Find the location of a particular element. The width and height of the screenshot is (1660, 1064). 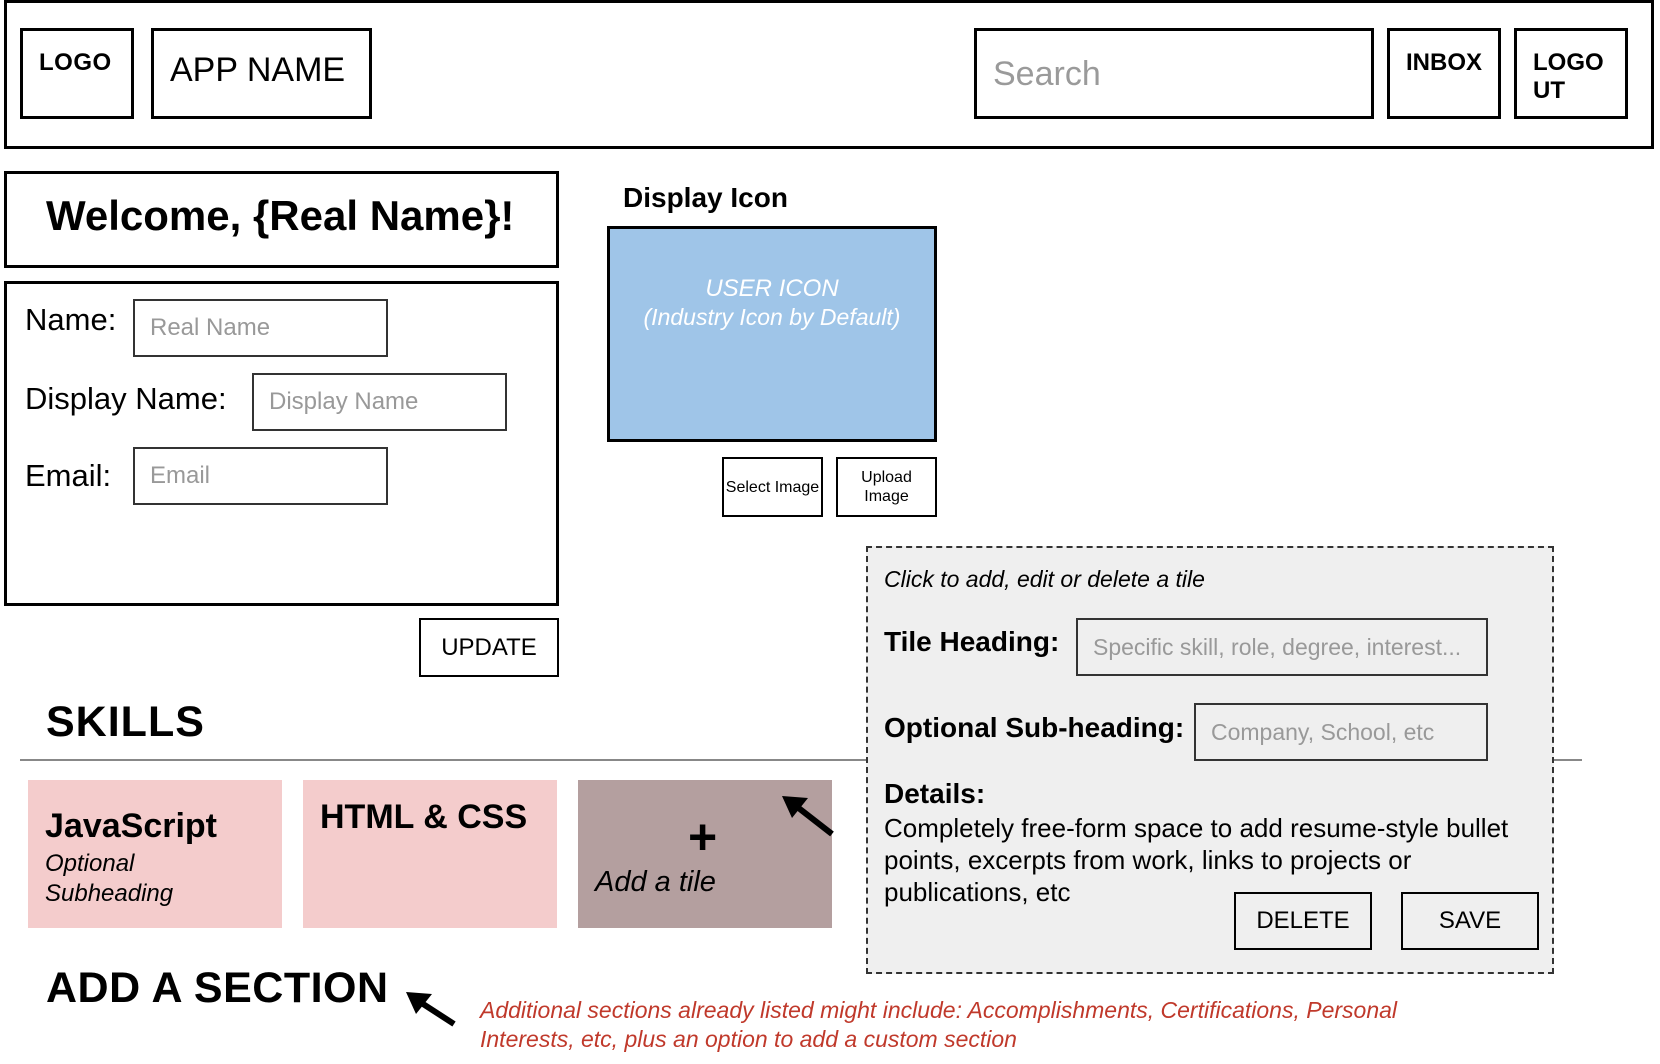

logo: LOGO is located at coordinates (77, 73).